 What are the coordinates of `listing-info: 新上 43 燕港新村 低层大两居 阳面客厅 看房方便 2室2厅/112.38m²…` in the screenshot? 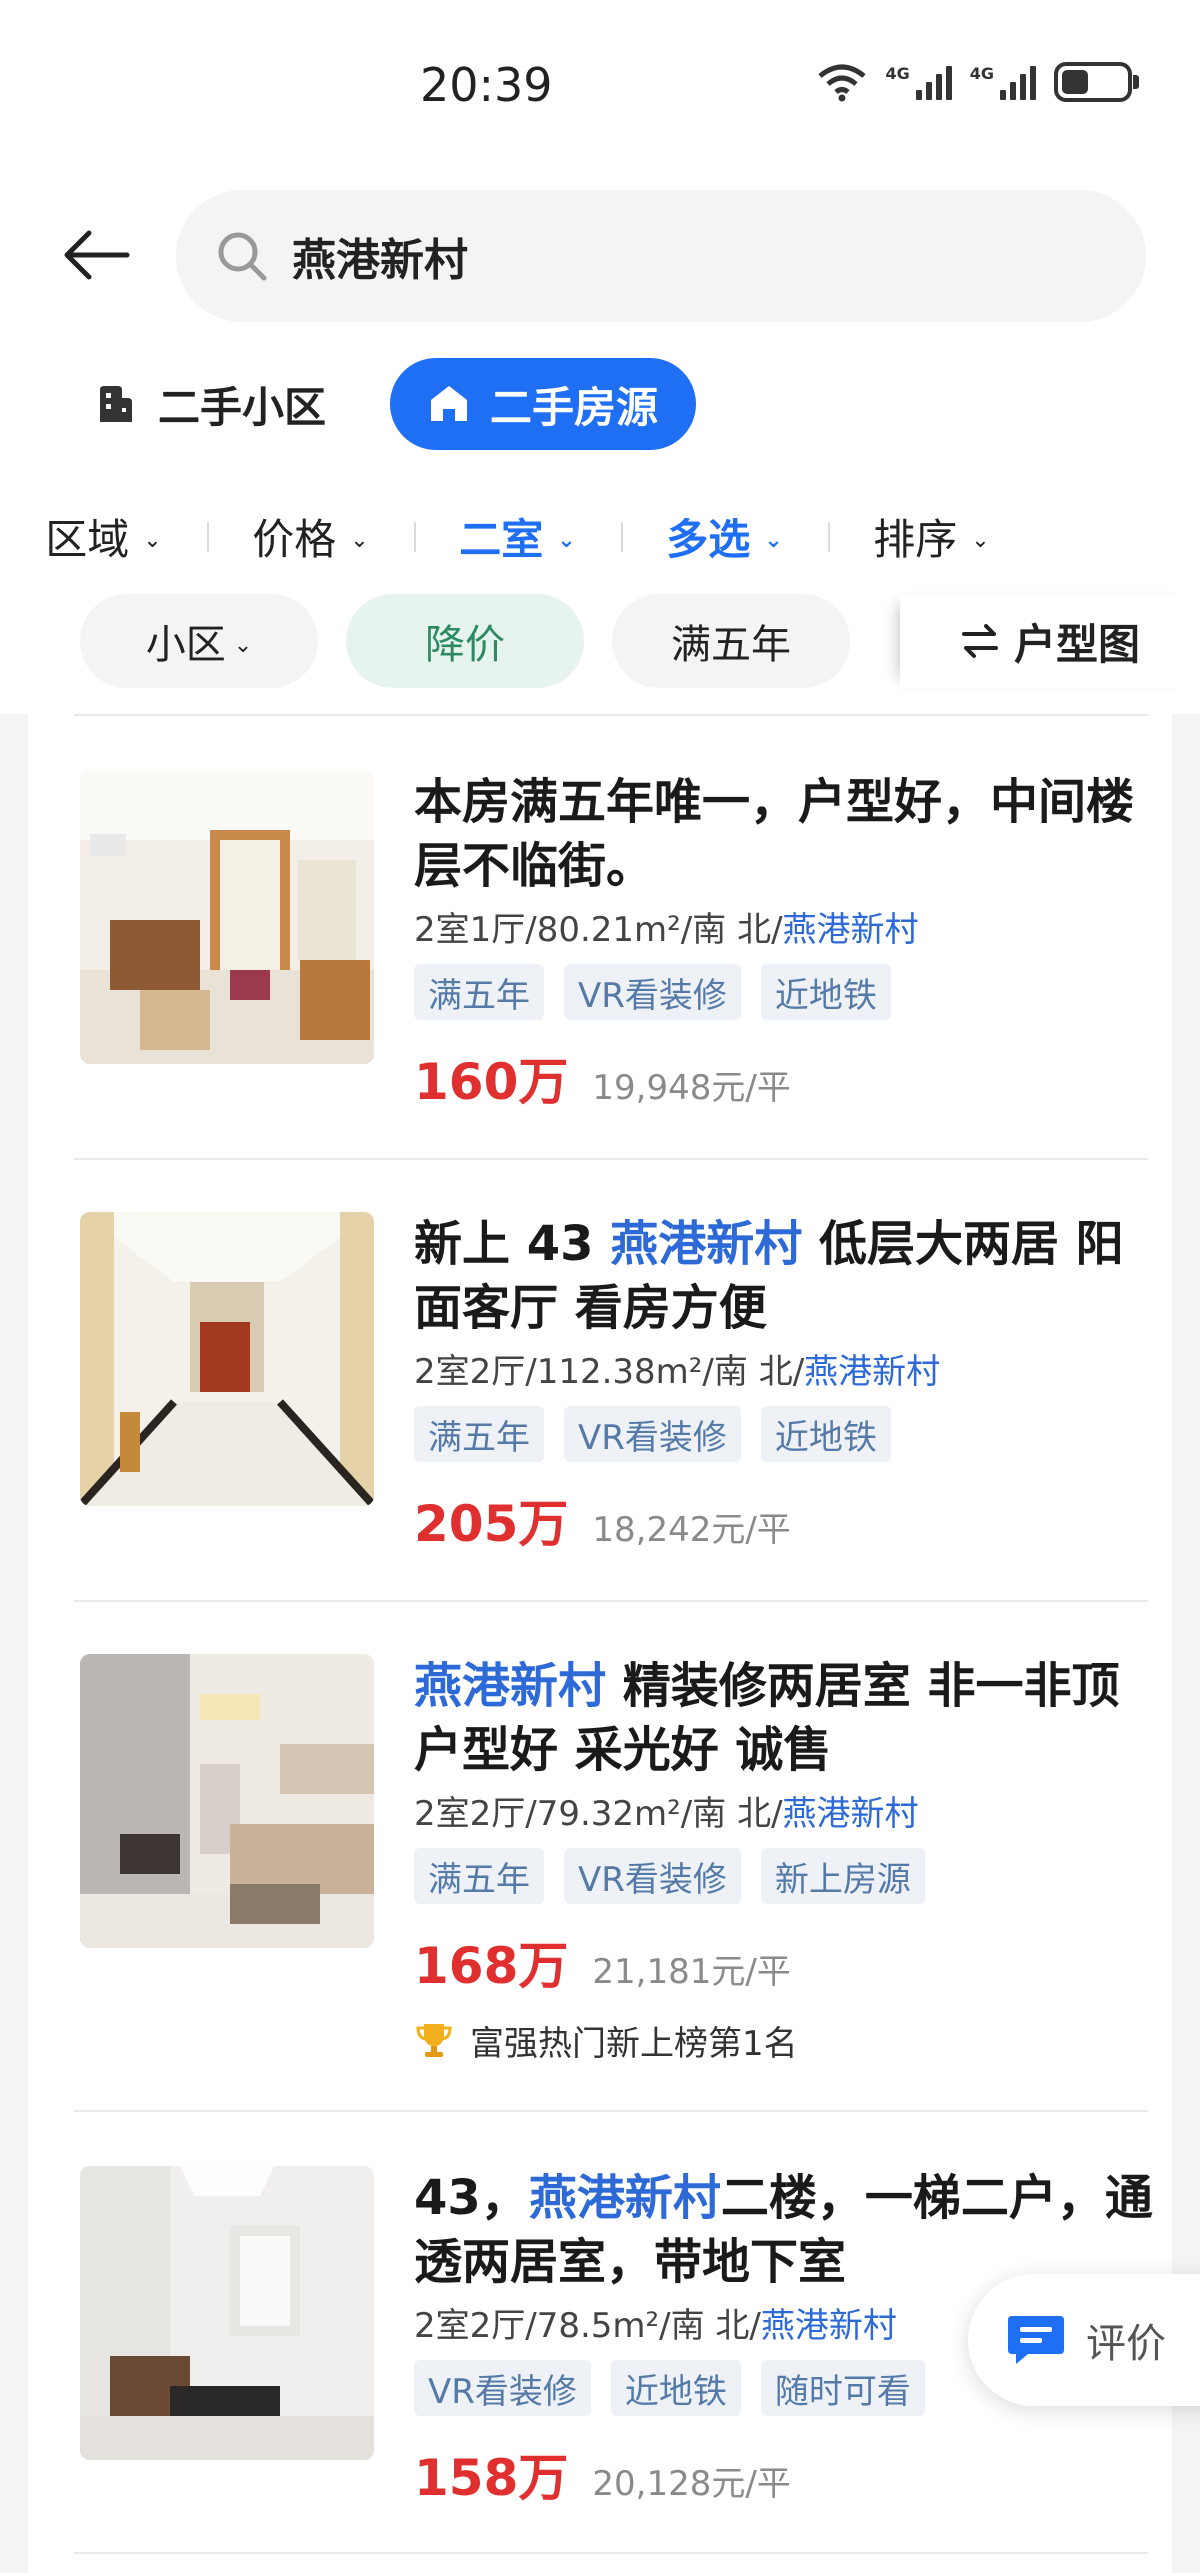 It's located at (789, 1383).